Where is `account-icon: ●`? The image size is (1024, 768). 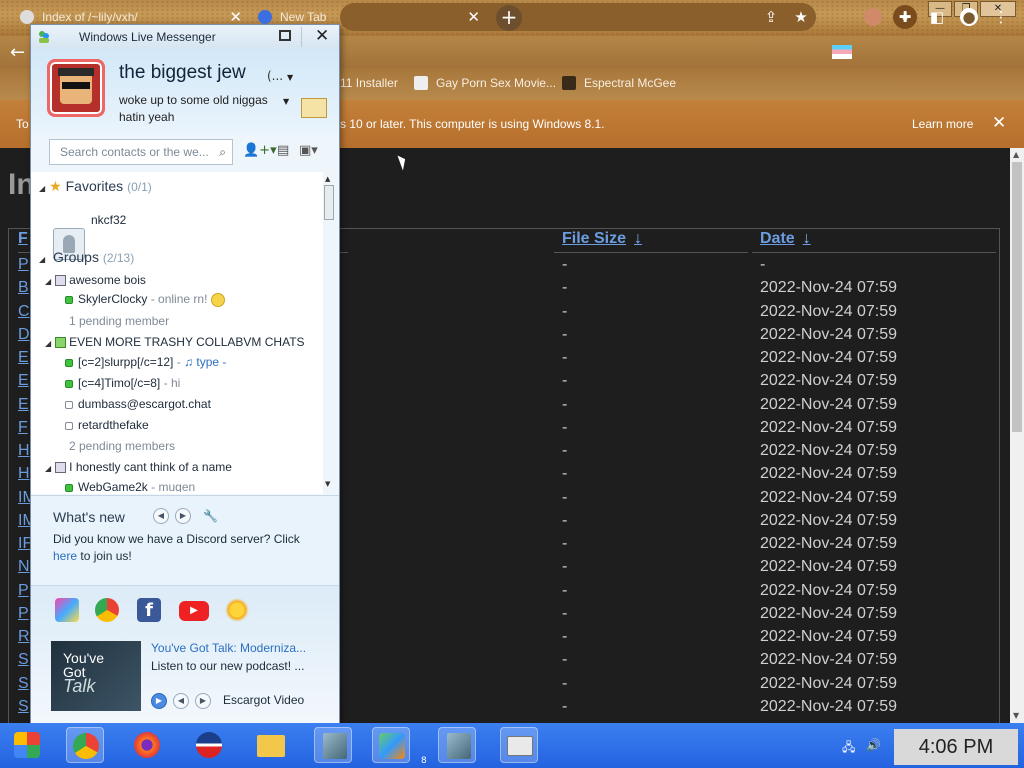
account-icon: ● is located at coordinates (969, 17).